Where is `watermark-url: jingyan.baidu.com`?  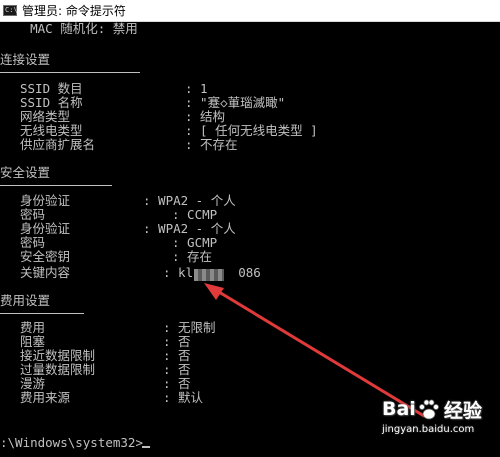 watermark-url: jingyan.baidu.com is located at coordinates (428, 429).